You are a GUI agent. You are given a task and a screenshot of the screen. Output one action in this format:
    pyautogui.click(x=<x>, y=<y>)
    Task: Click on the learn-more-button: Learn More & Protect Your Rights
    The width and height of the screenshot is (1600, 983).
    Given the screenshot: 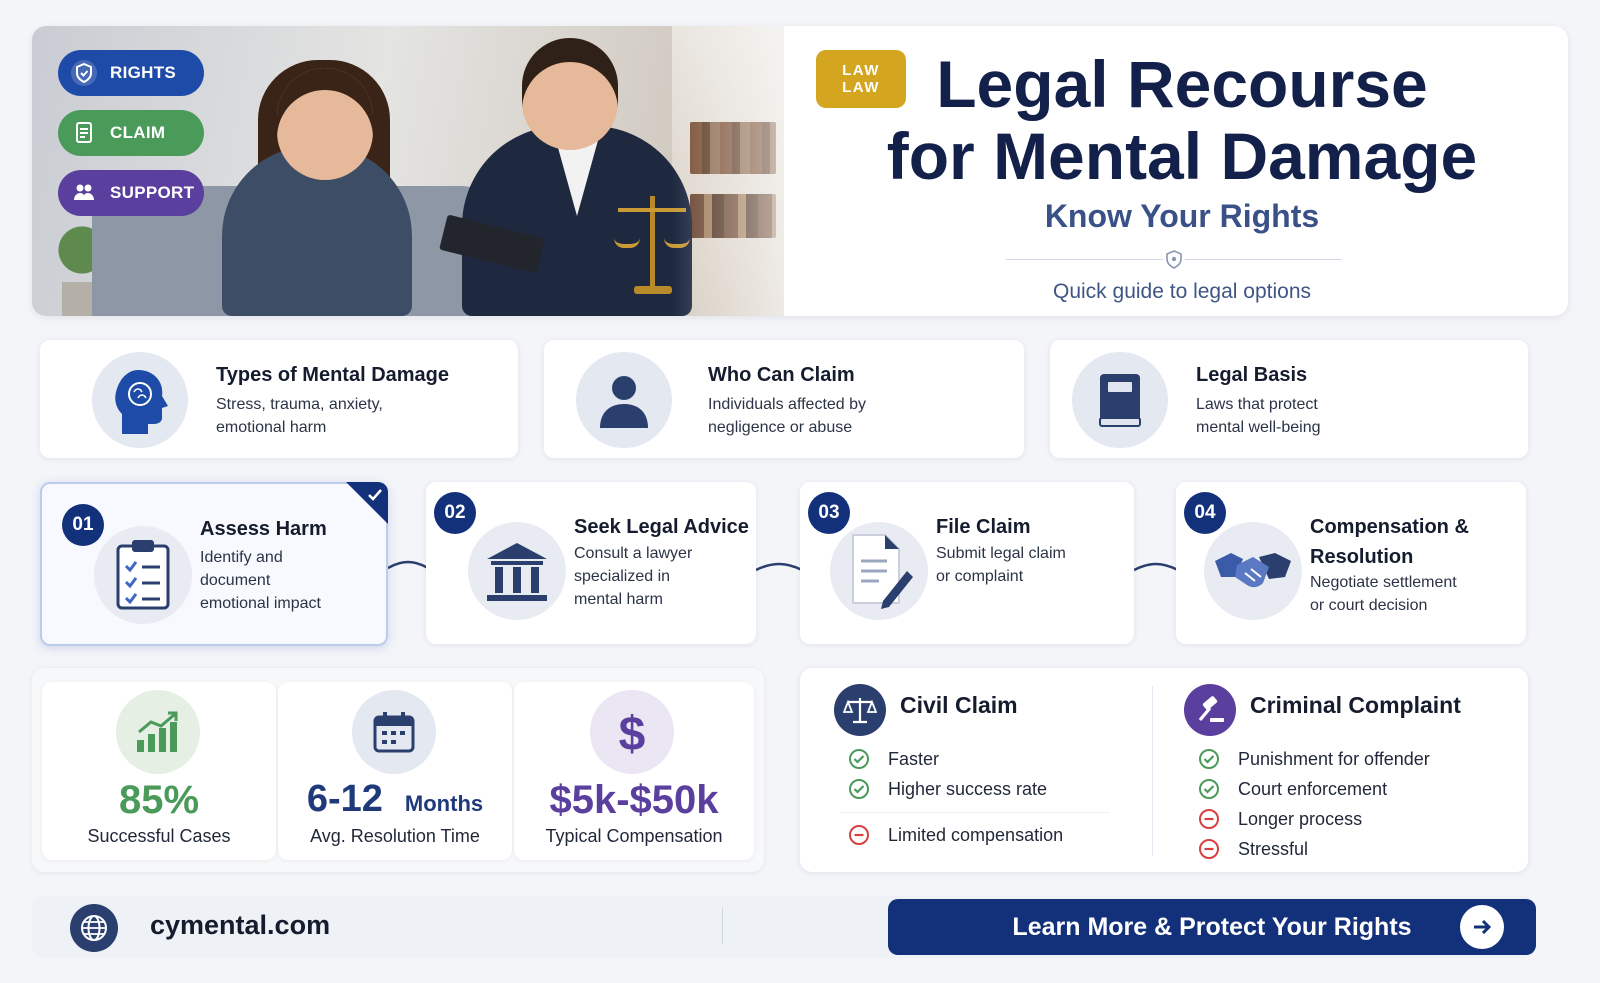 What is the action you would take?
    pyautogui.click(x=1212, y=927)
    